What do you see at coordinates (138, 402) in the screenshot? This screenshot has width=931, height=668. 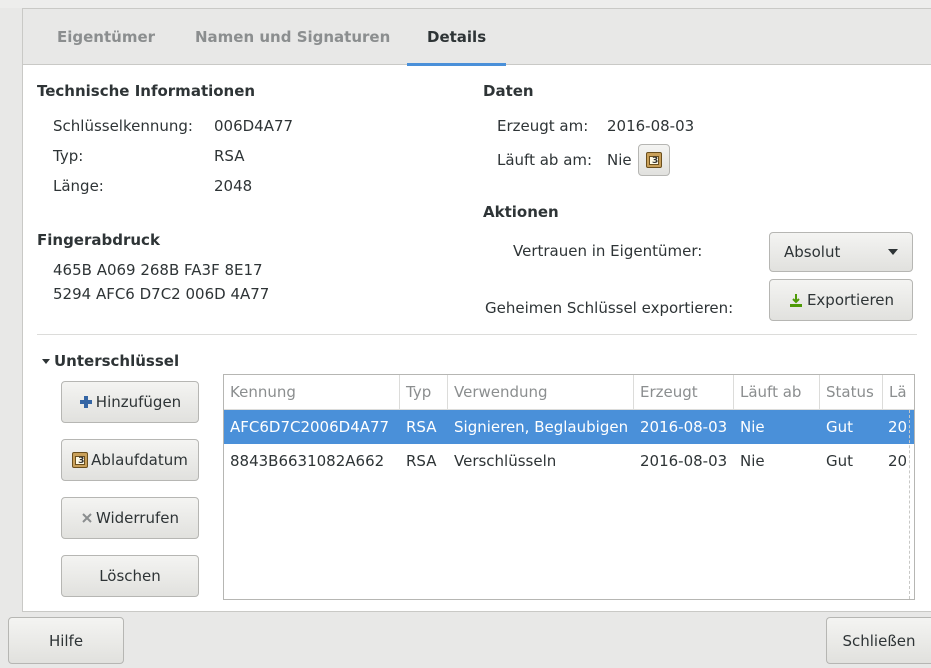 I see `add-subkey-label: Hinzufügen` at bounding box center [138, 402].